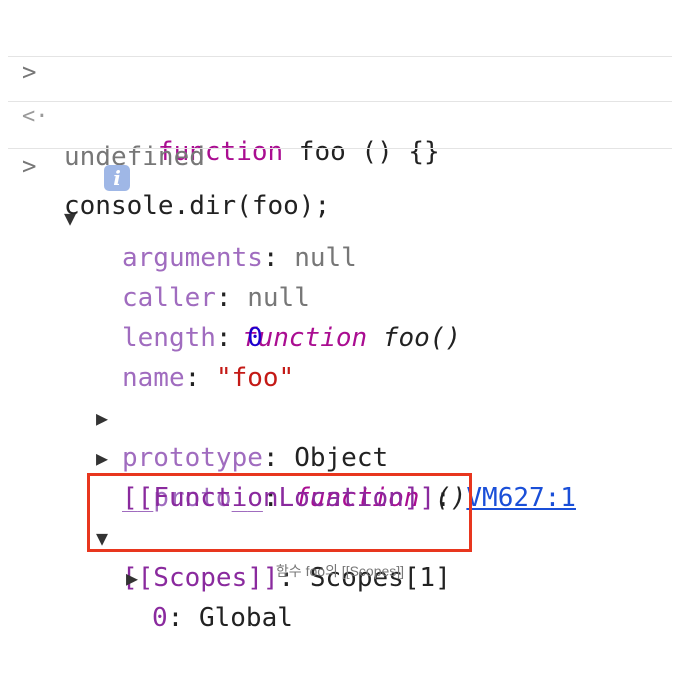 The width and height of the screenshot is (680, 678). What do you see at coordinates (245, 618) in the screenshot?
I see `property-value: Global` at bounding box center [245, 618].